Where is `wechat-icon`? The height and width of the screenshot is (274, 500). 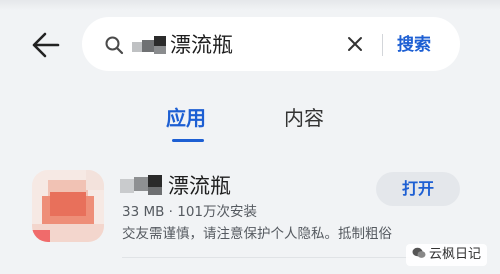 wechat-icon is located at coordinates (419, 252).